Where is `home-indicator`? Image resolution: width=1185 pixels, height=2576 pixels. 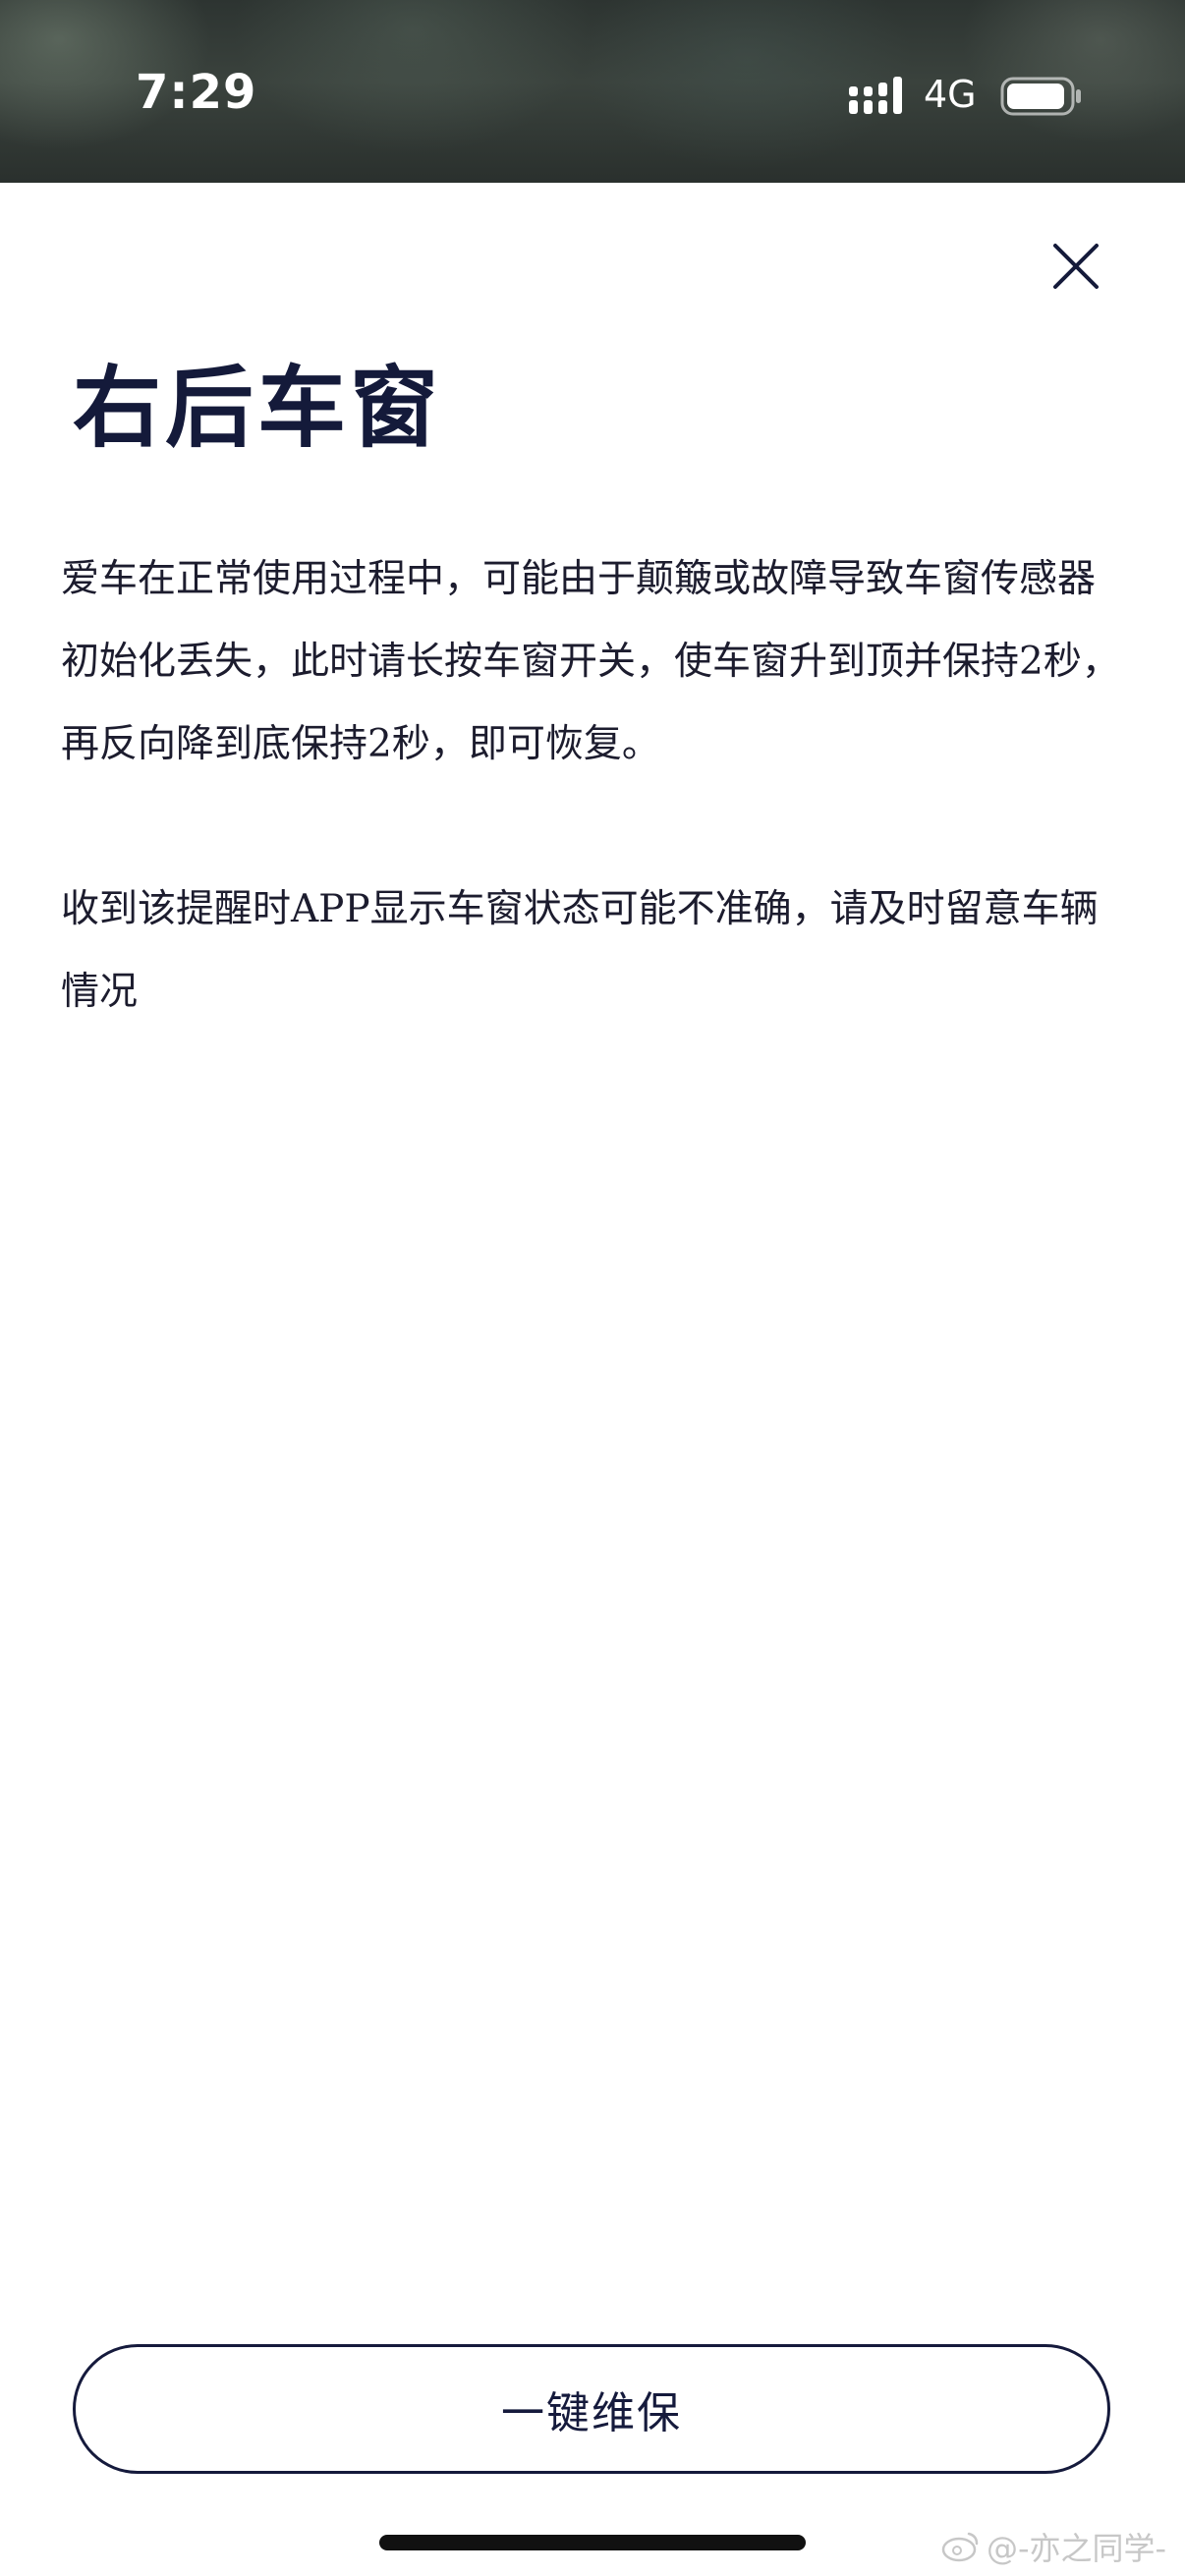
home-indicator is located at coordinates (592, 2542).